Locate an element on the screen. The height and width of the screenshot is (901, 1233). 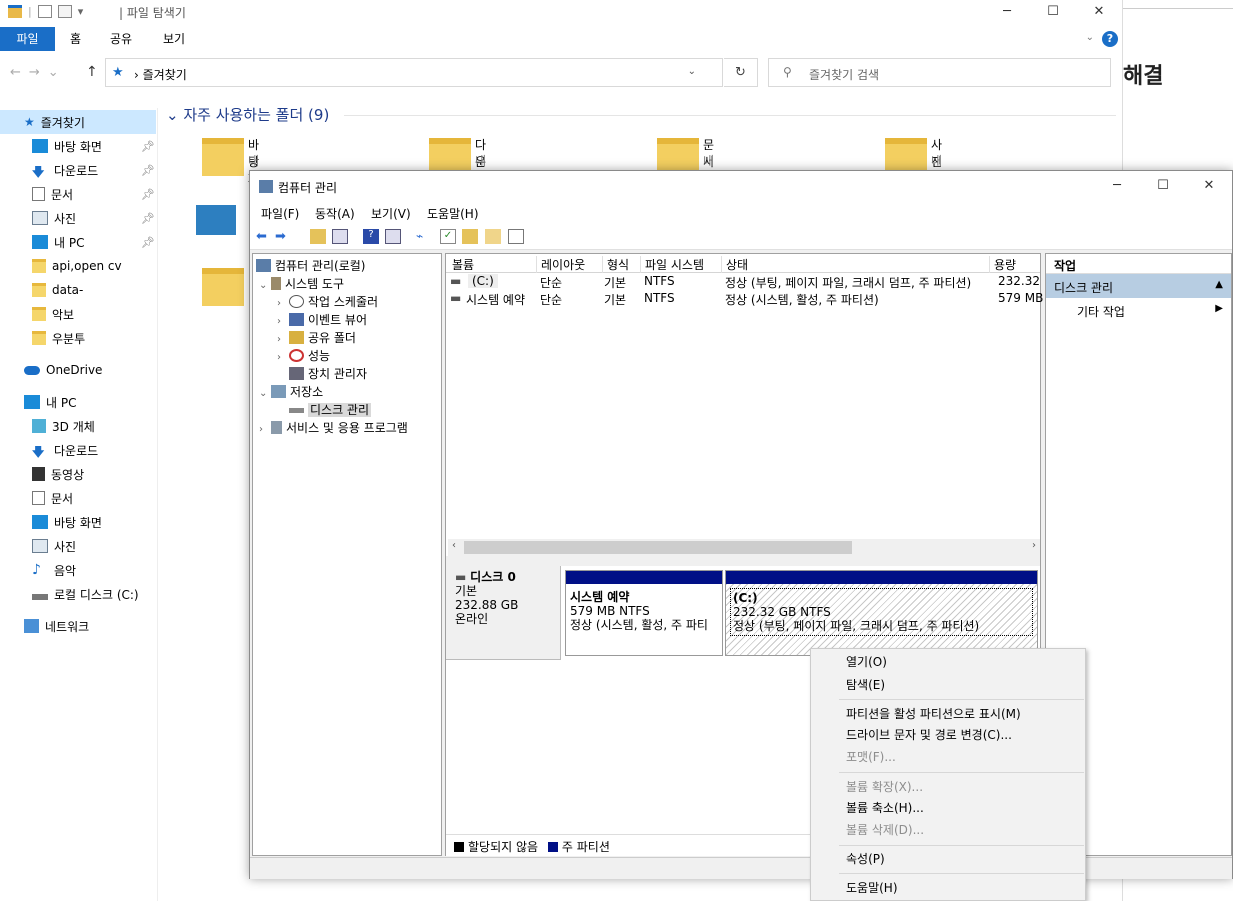
sidebar-item-local-disk: 로컬 디스크 (C:) is located at coordinates (79, 594).